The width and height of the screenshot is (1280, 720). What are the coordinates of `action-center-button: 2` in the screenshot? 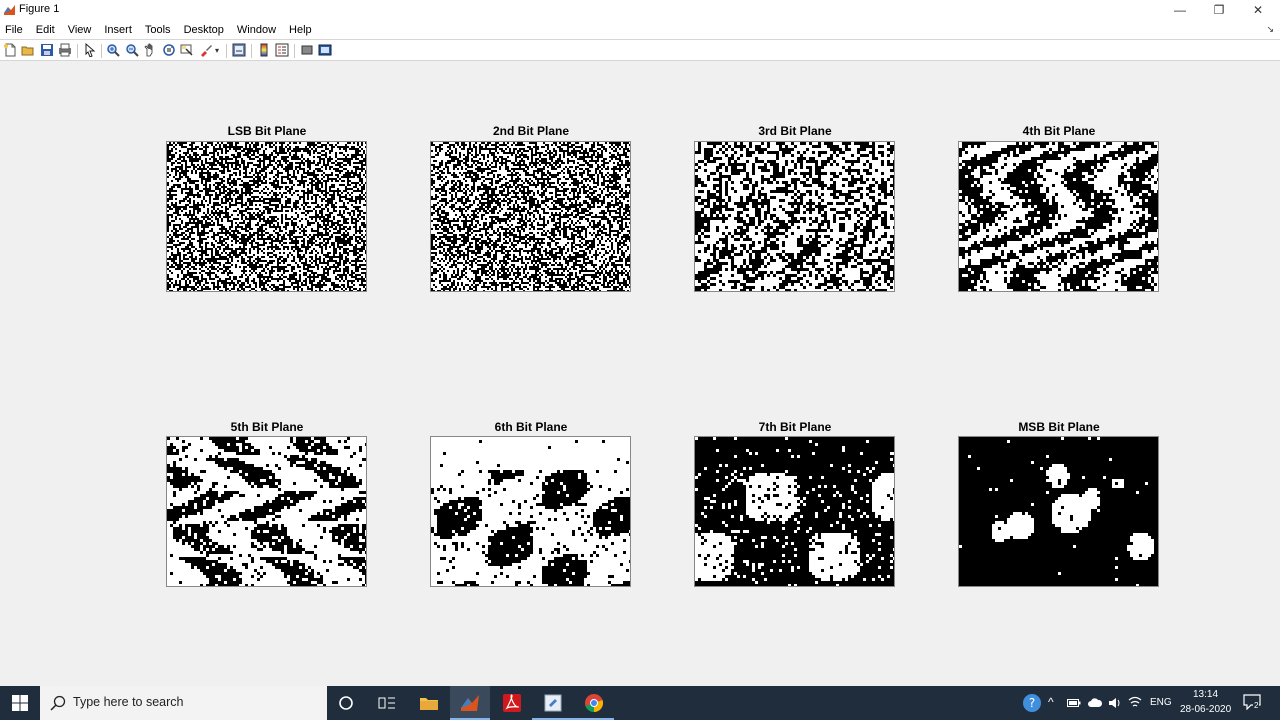 It's located at (1253, 703).